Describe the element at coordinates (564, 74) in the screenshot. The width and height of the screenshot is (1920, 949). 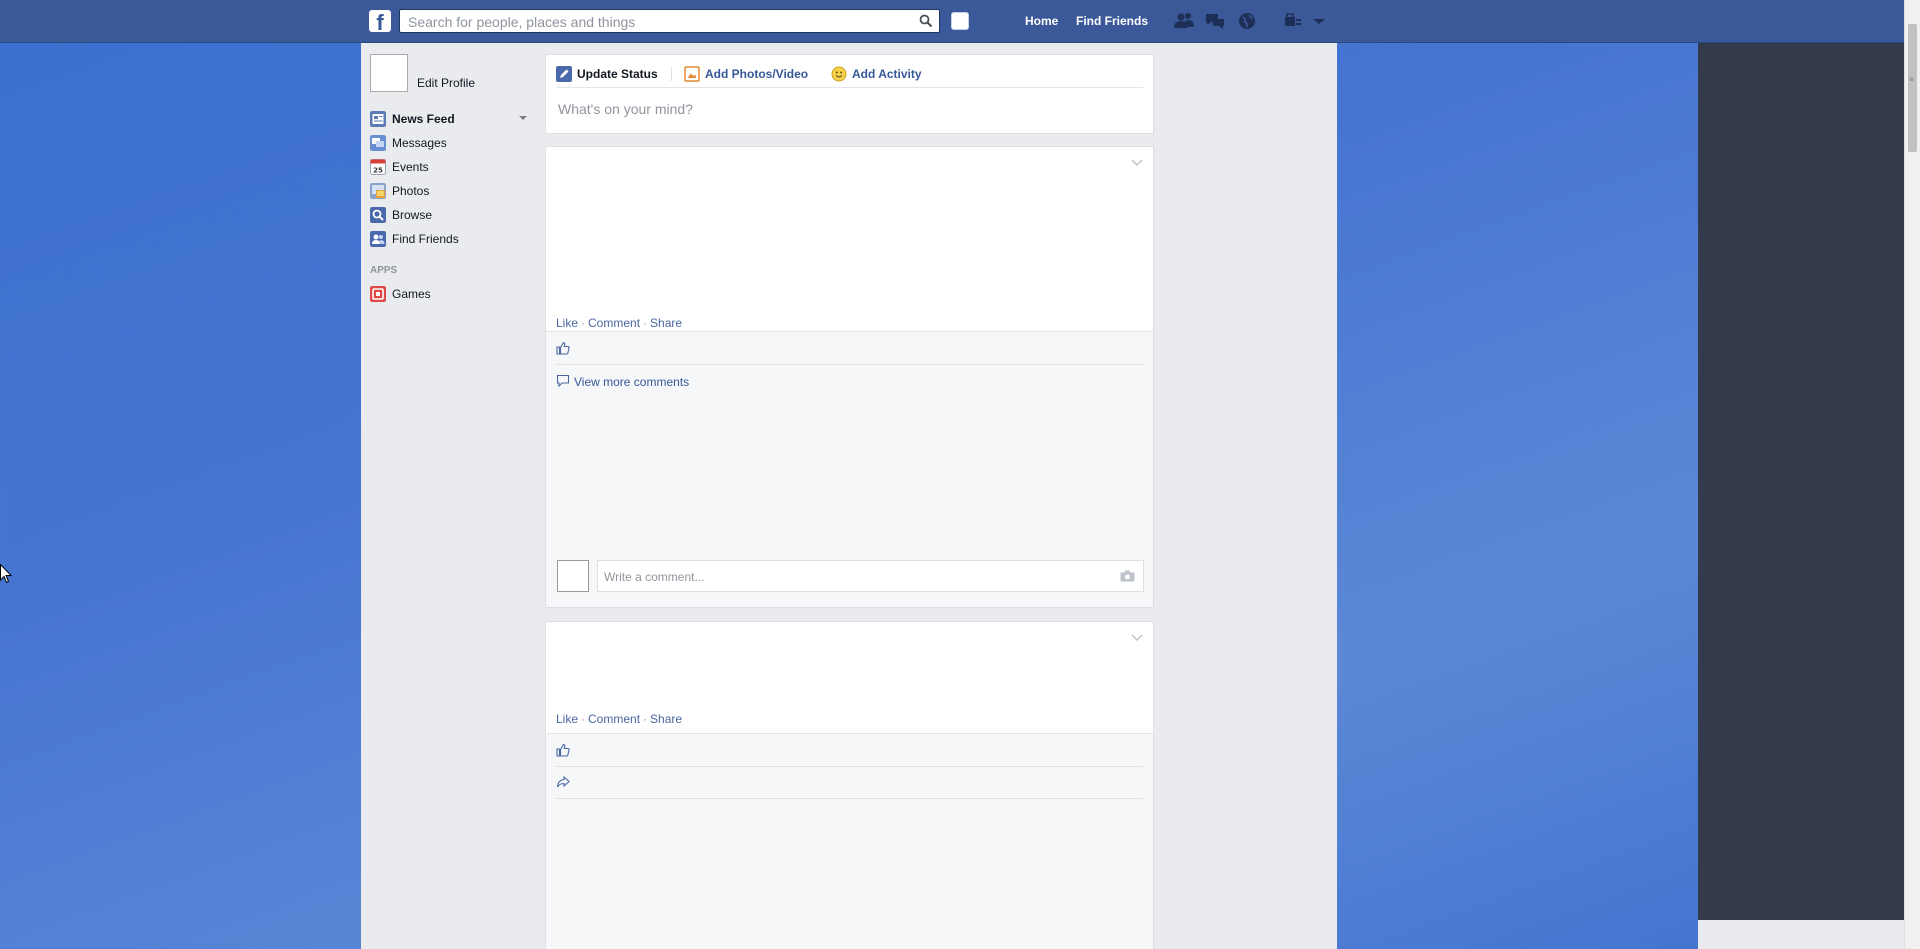
I see `pencil-icon` at that location.